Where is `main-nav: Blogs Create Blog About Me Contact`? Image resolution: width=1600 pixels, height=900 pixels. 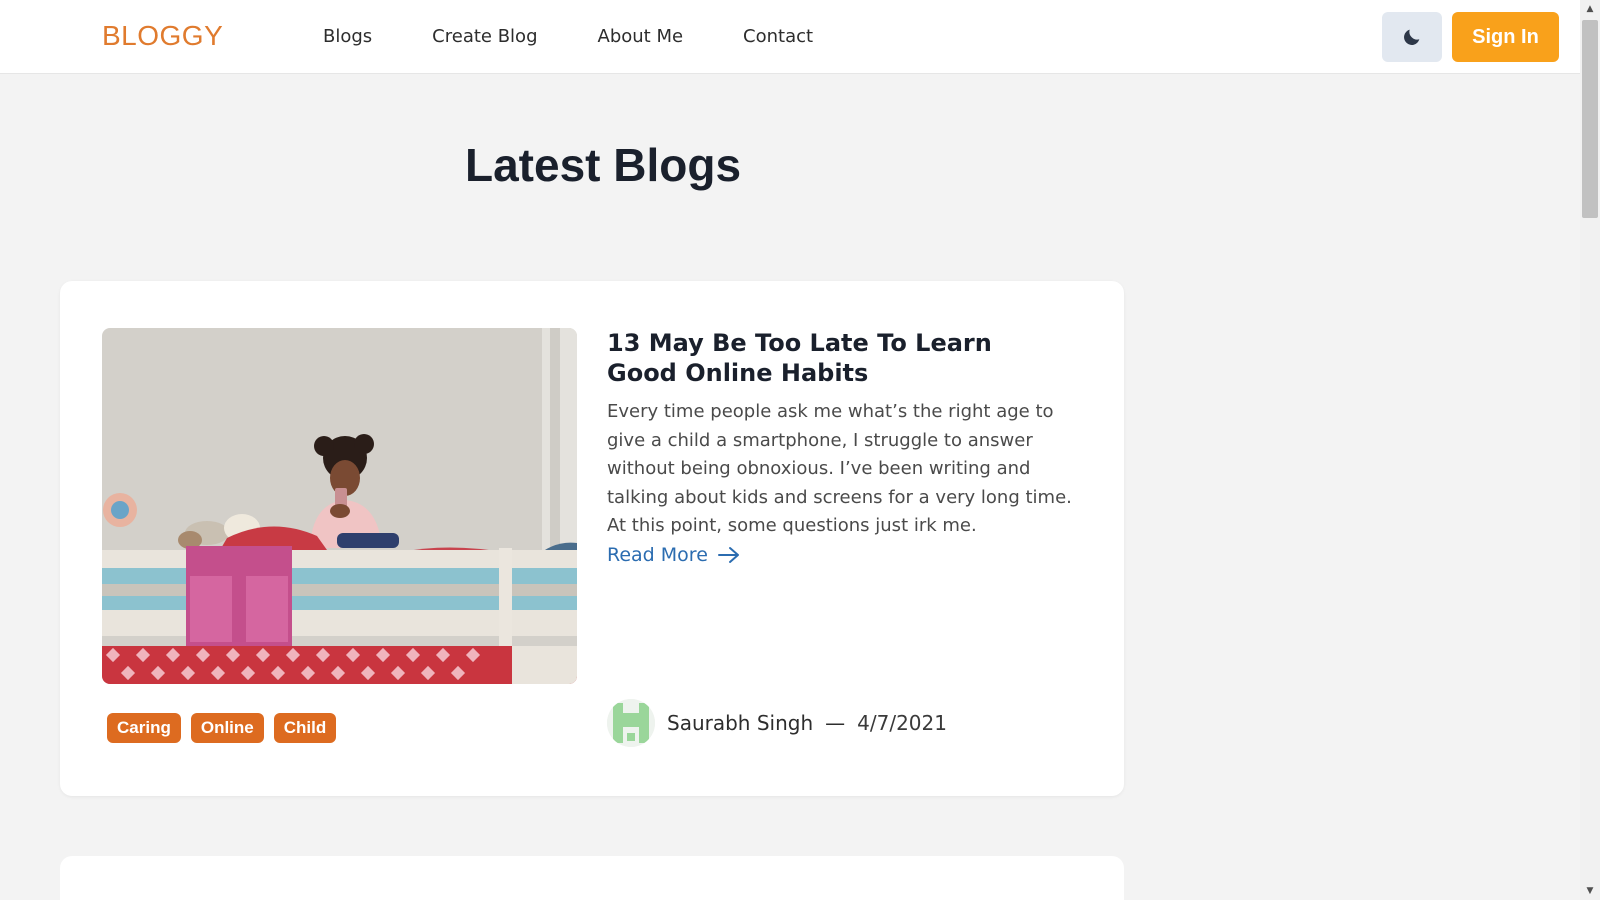
main-nav: Blogs Create Blog About Me Contact is located at coordinates (598, 36).